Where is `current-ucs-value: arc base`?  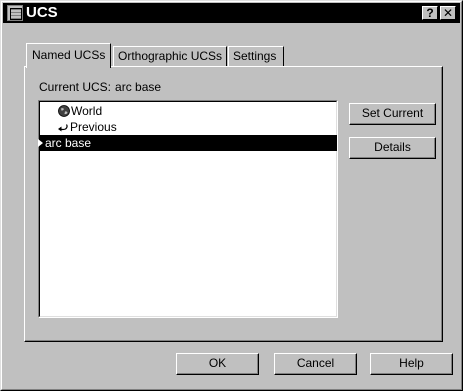 current-ucs-value: arc base is located at coordinates (138, 87).